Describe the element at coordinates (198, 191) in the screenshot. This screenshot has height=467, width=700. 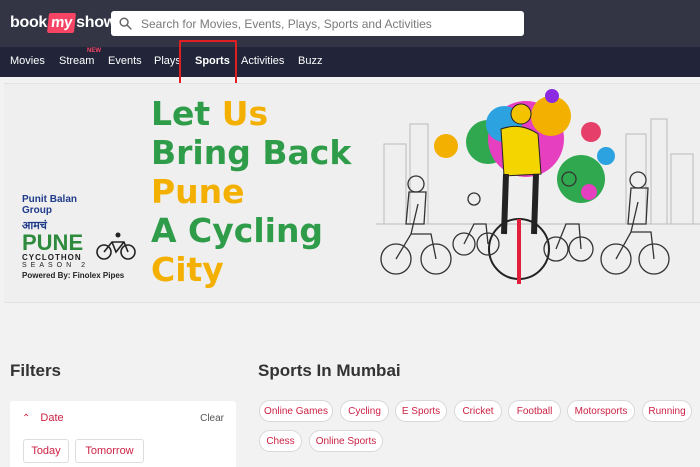
I see `headline-line-3: Pune` at that location.